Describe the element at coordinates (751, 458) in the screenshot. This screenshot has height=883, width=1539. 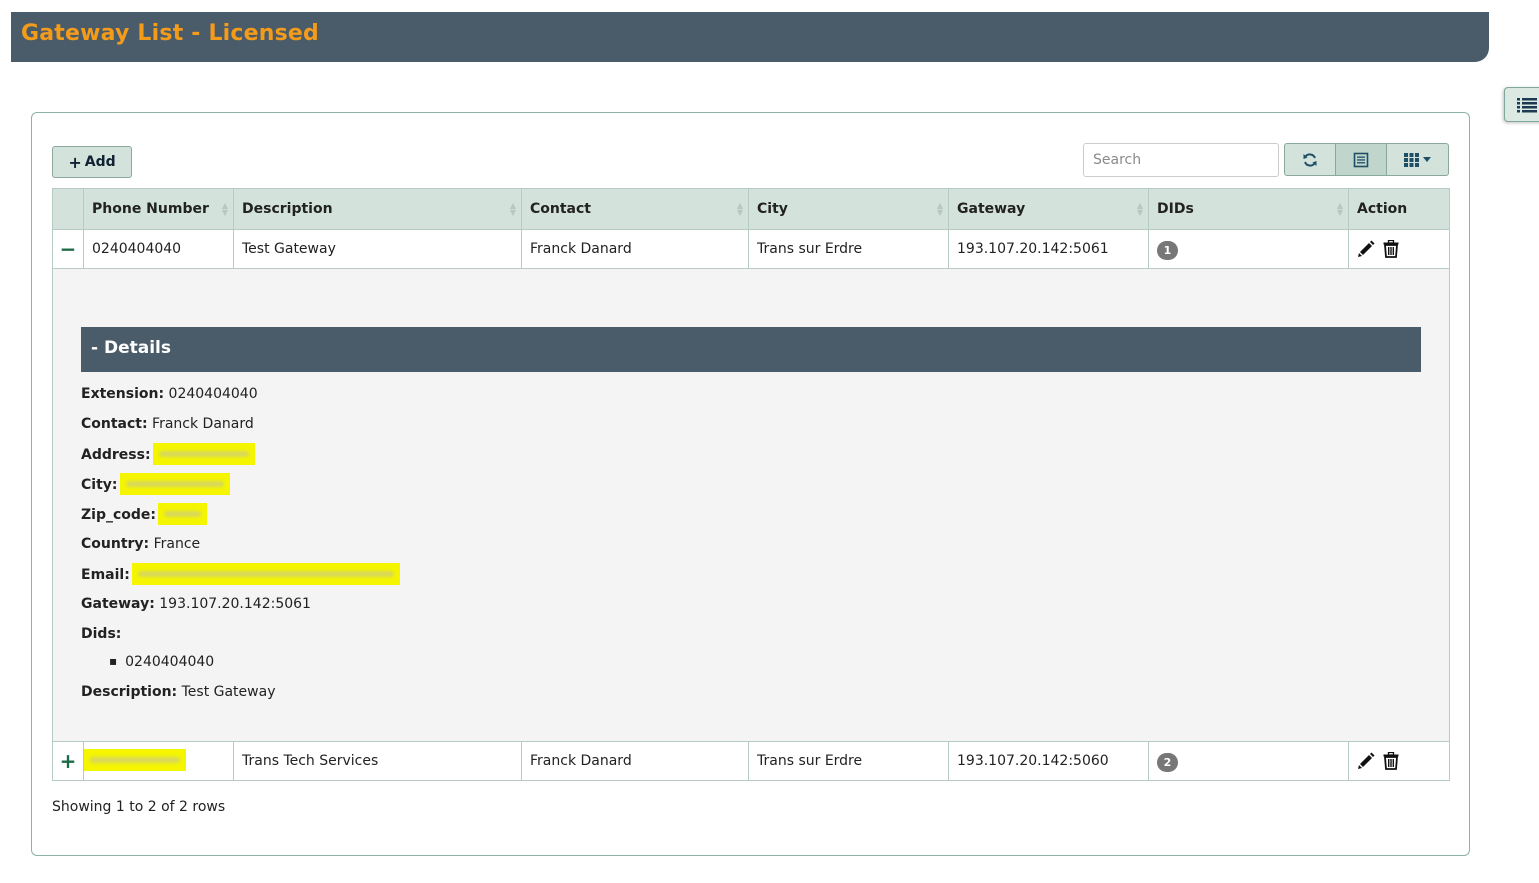
I see `detail-address: Address:` at that location.